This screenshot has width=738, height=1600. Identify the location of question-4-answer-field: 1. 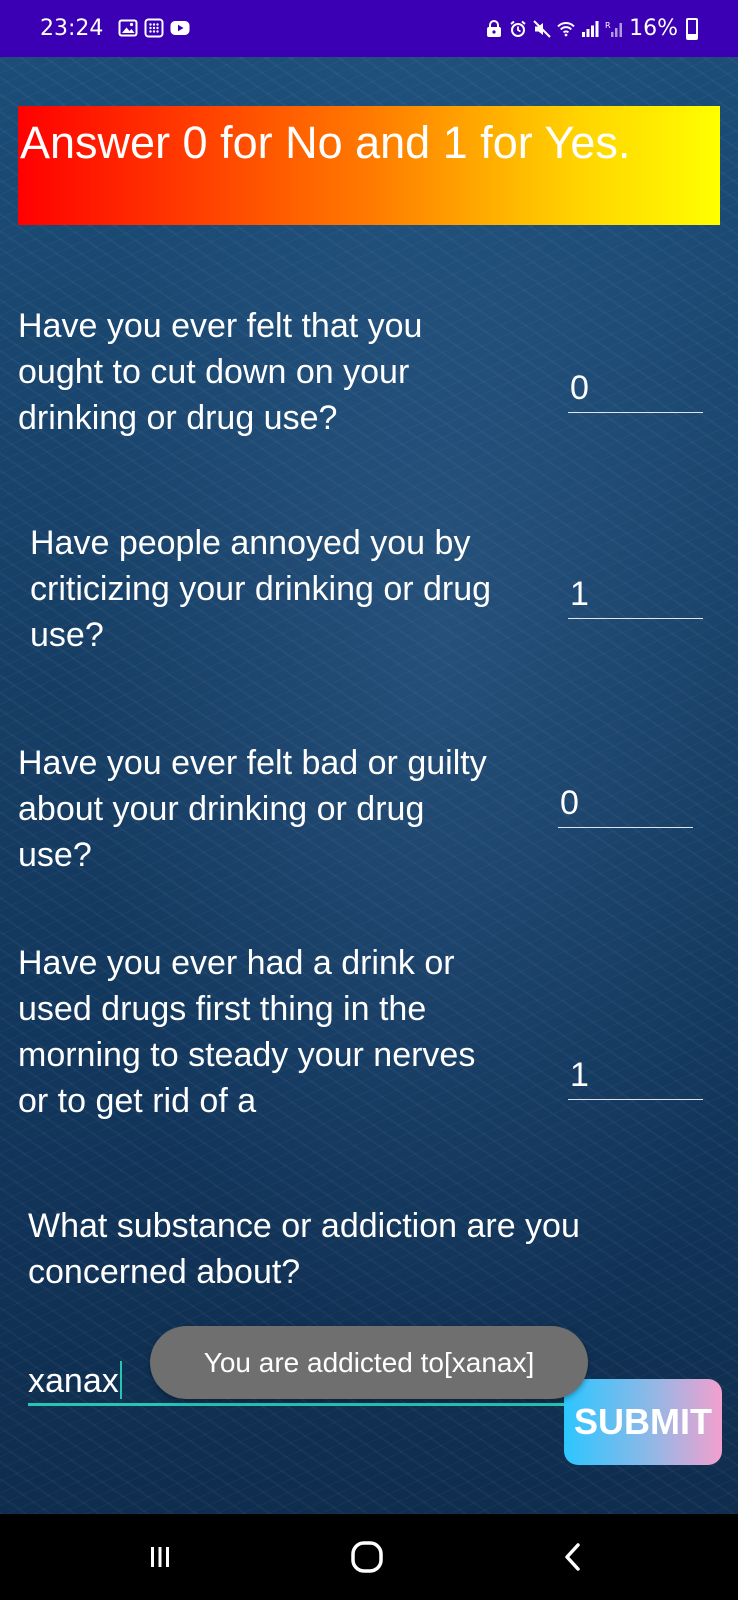
(635, 1075).